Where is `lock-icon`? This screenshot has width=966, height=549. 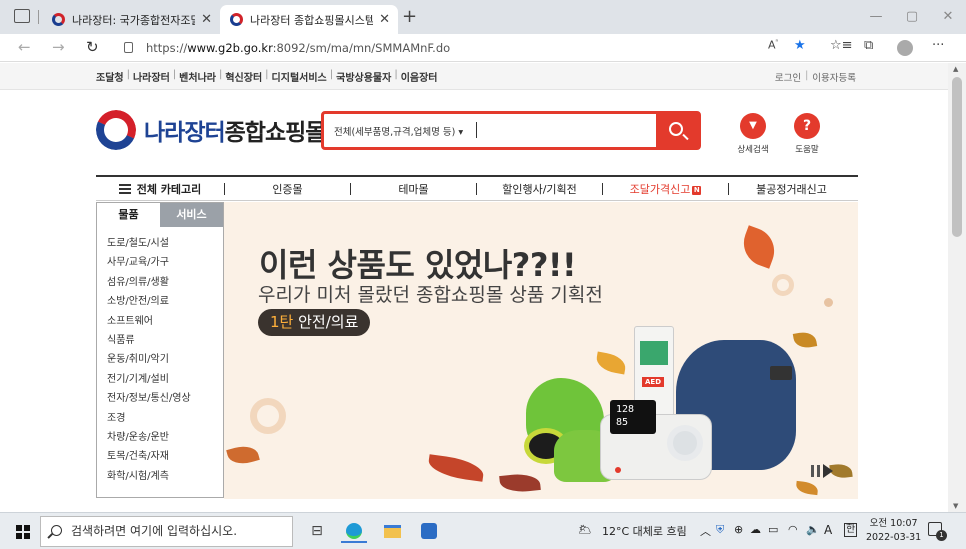
lock-icon is located at coordinates (128, 47).